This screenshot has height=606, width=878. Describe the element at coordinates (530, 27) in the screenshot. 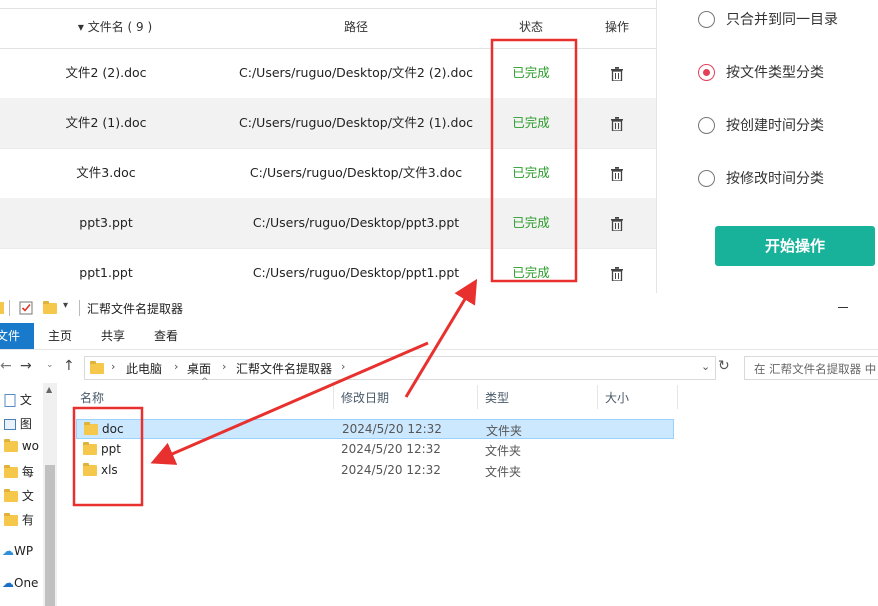

I see `header-status: 状态` at that location.